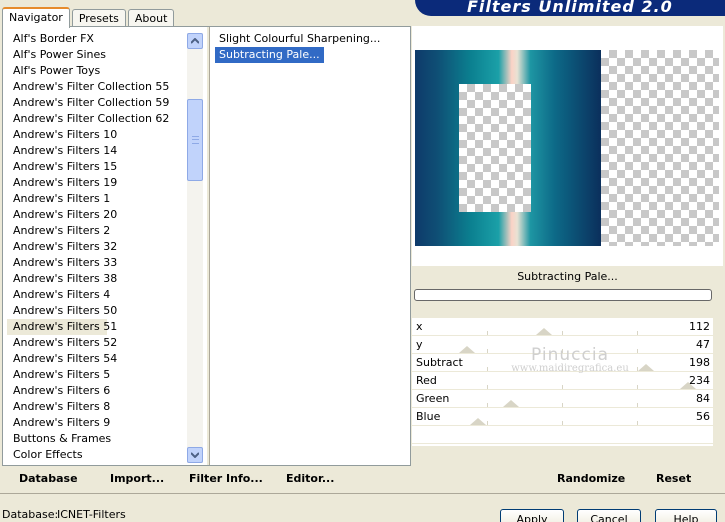  Describe the element at coordinates (97, 423) in the screenshot. I see `category-item: Andrew's Filters 9` at that location.